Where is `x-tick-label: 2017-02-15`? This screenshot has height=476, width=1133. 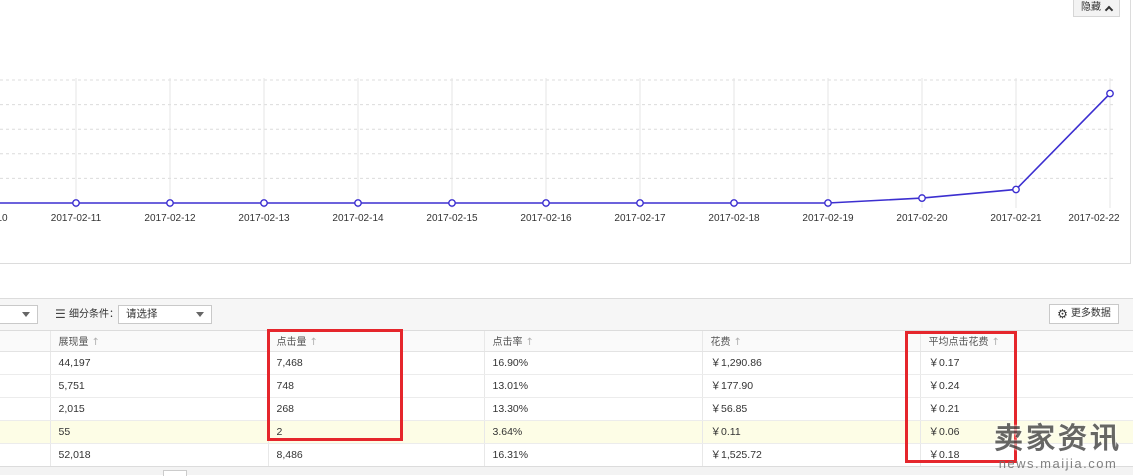 x-tick-label: 2017-02-15 is located at coordinates (452, 218).